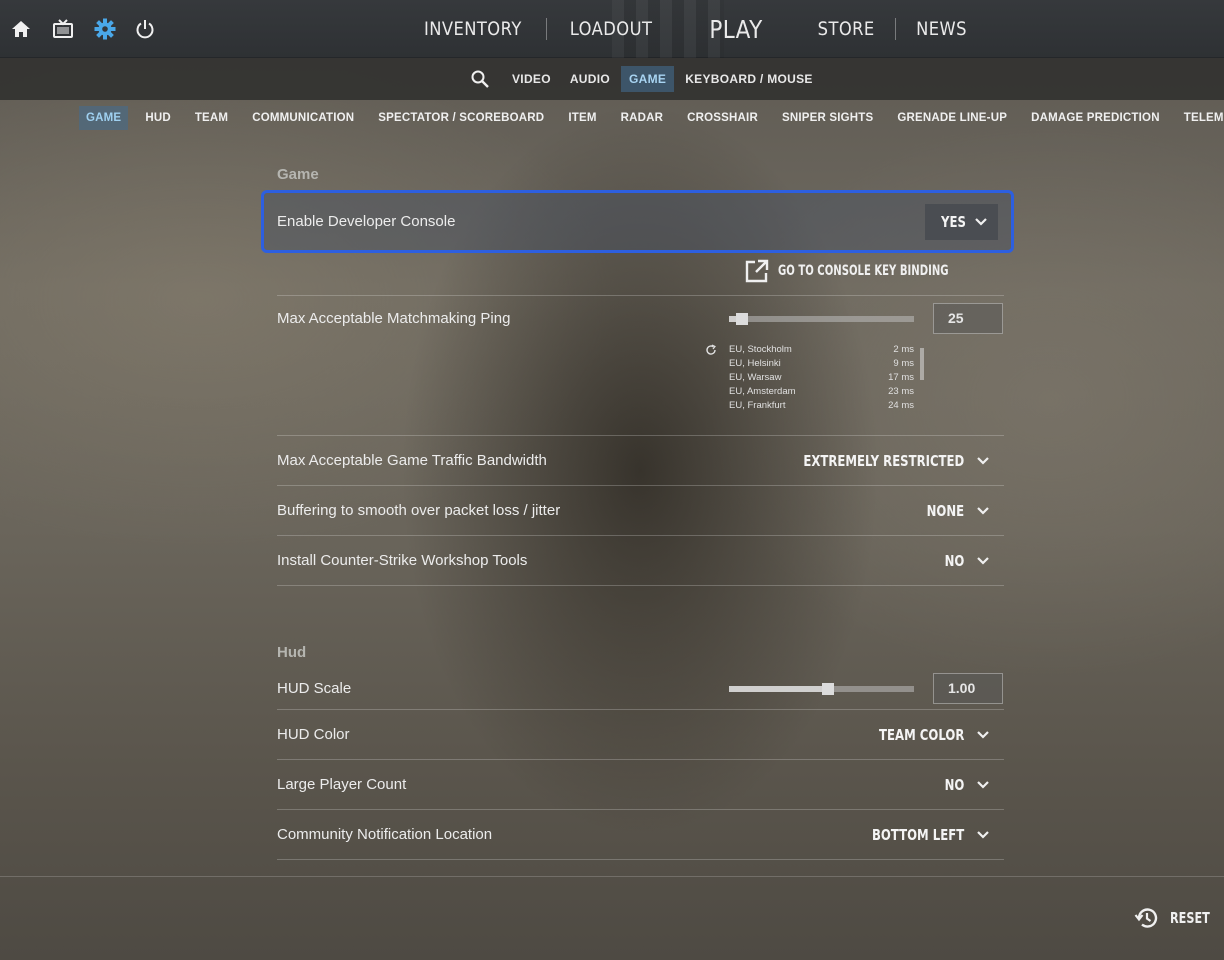 The height and width of the screenshot is (960, 1224). What do you see at coordinates (642, 118) in the screenshot?
I see `category-radar: RADAR` at bounding box center [642, 118].